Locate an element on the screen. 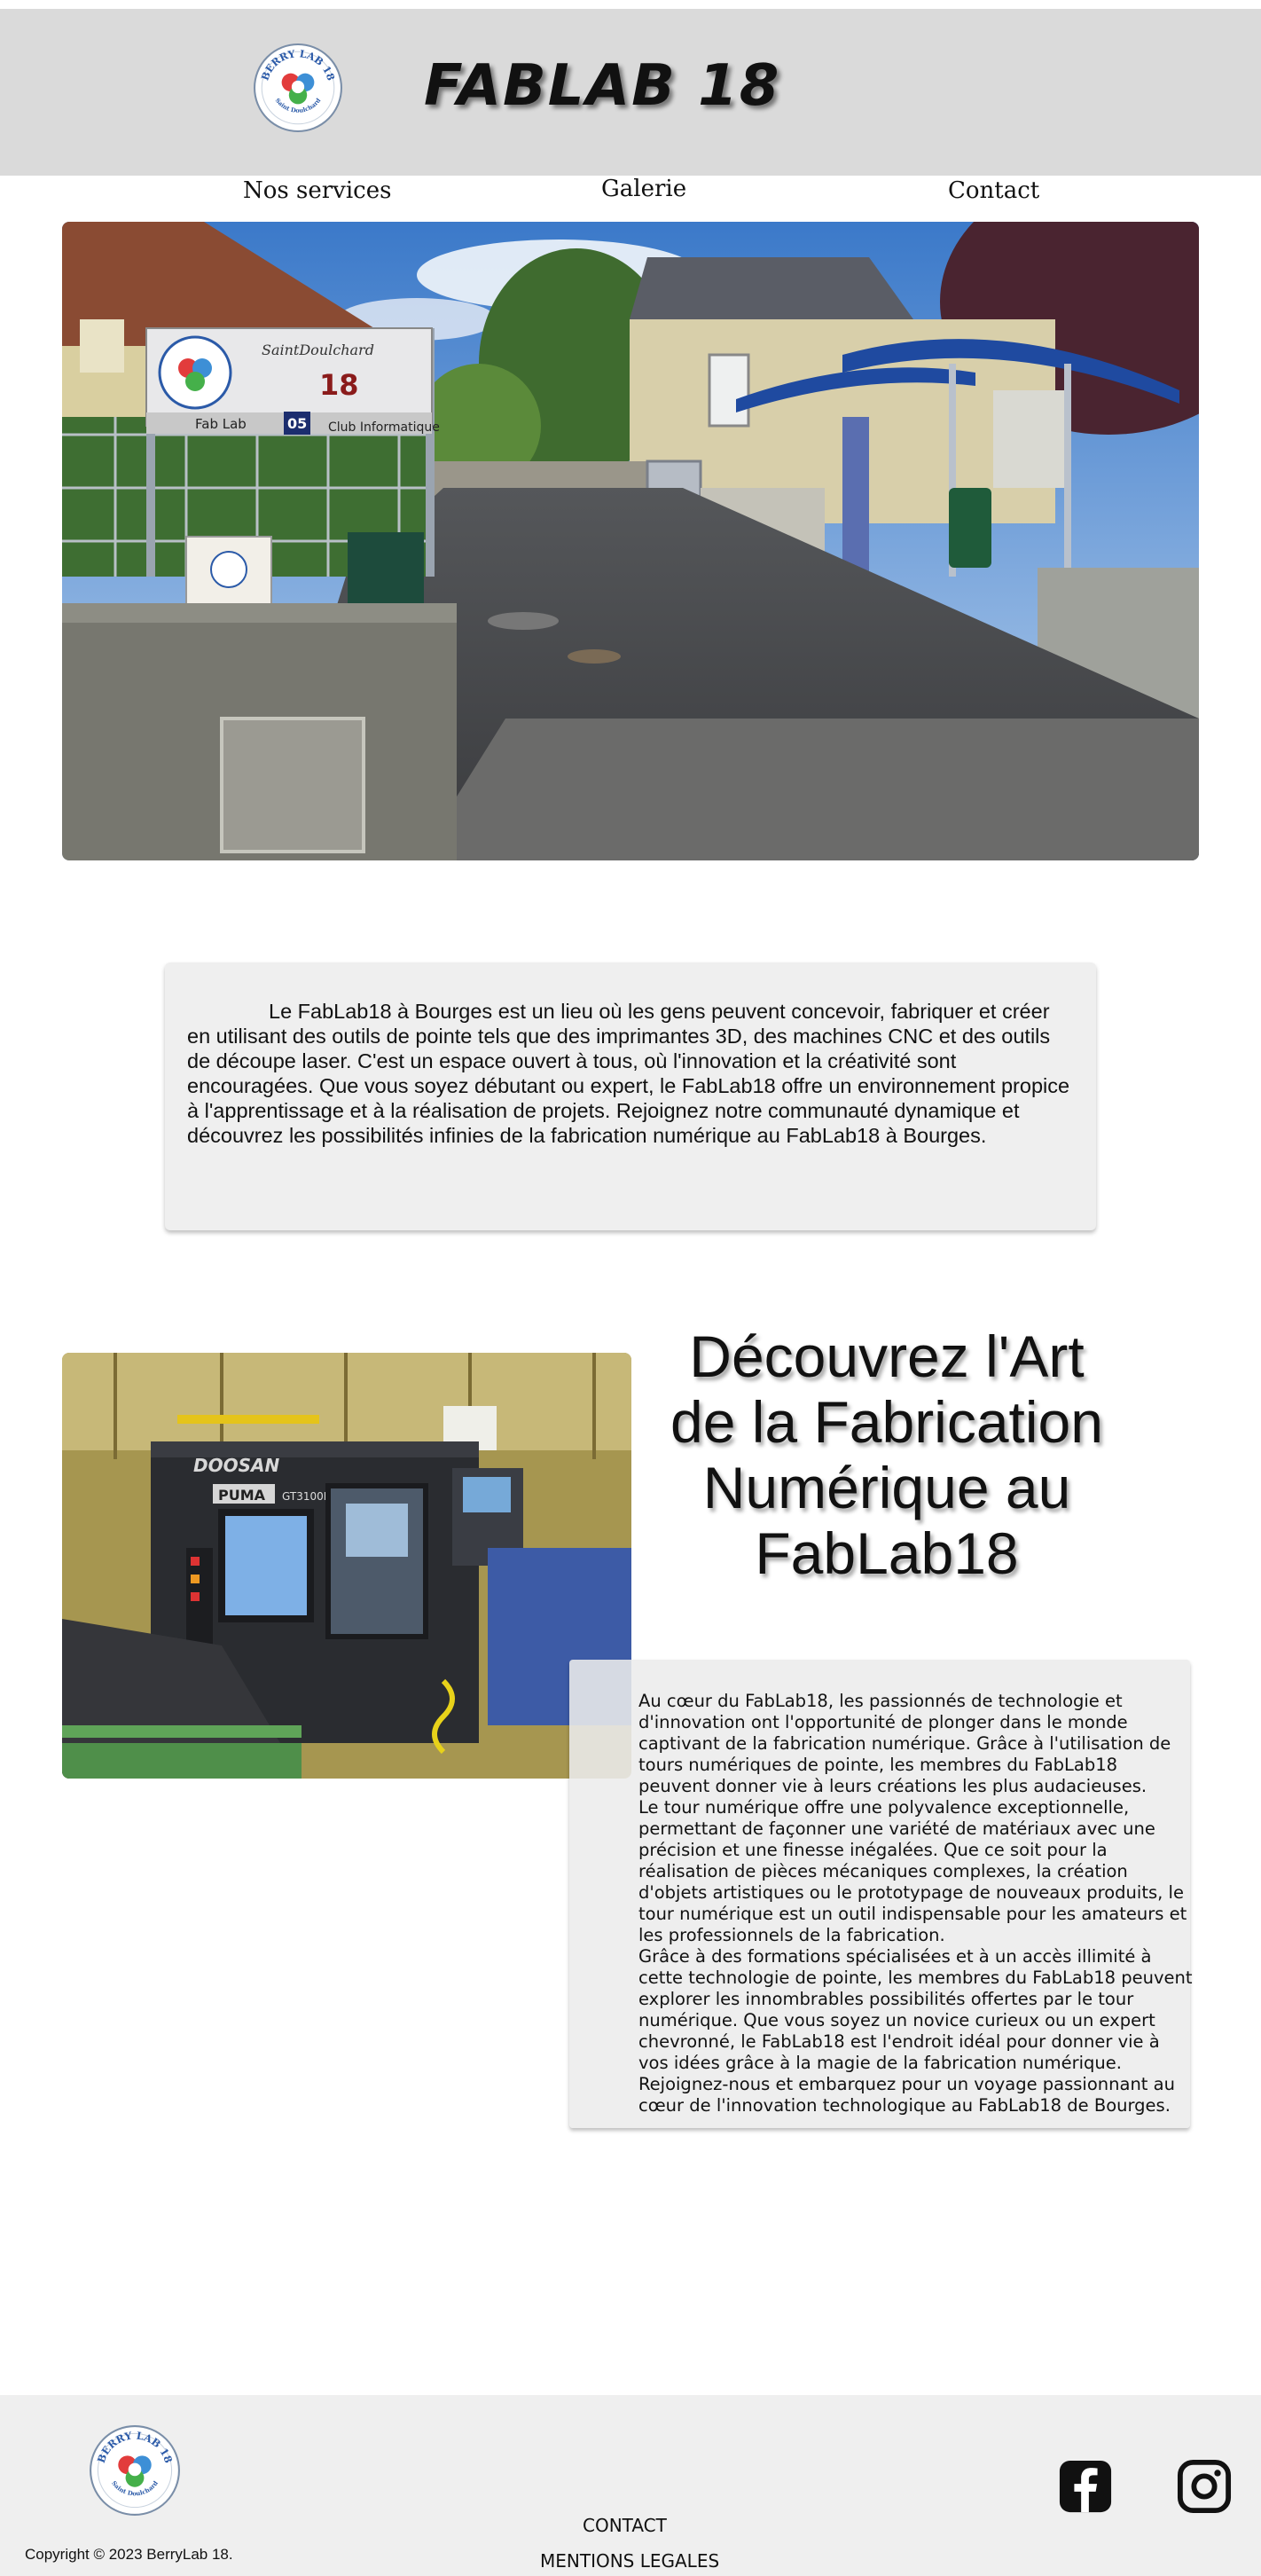 The width and height of the screenshot is (1261, 2576). cnc-lathe-photo: DOOSAN PUMA GT3100L is located at coordinates (346, 1566).